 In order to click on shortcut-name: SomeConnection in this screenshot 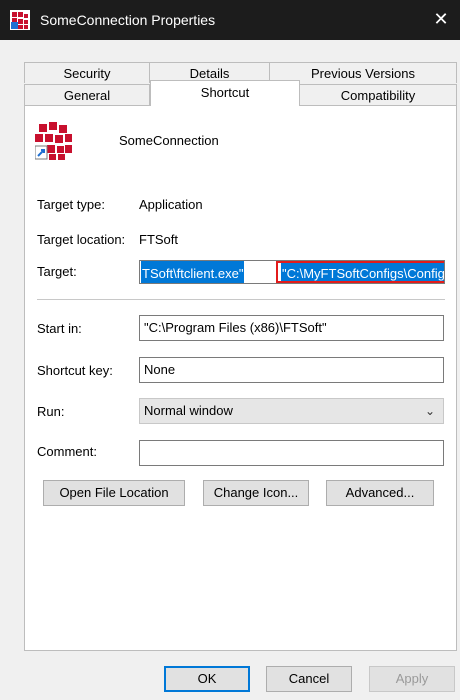, I will do `click(169, 140)`.